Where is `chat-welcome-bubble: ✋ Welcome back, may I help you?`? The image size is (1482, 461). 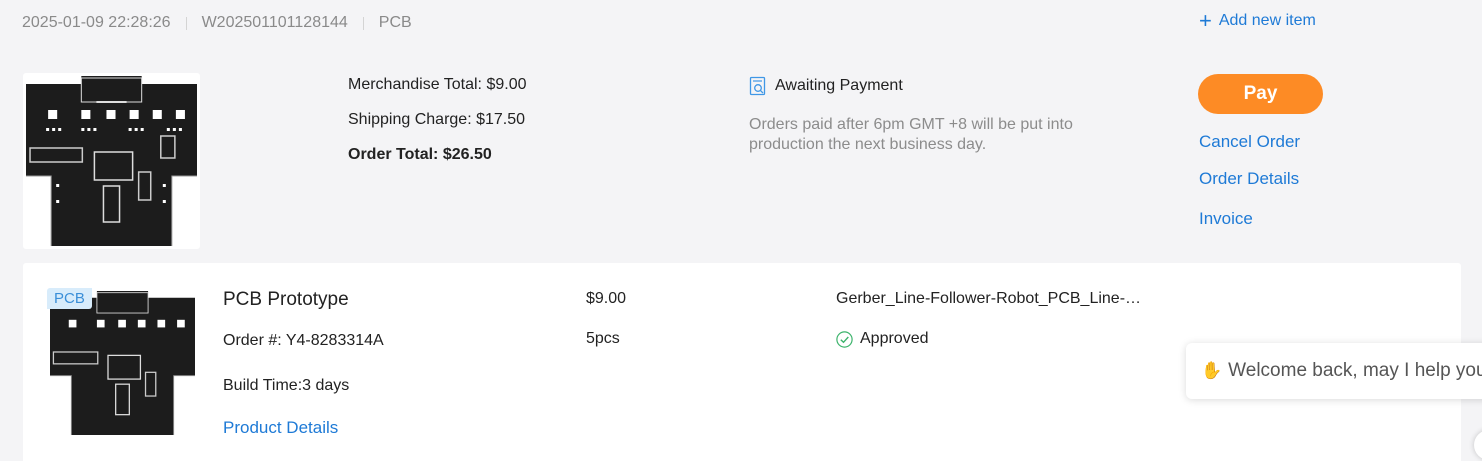
chat-welcome-bubble: ✋ Welcome back, may I help you? is located at coordinates (1334, 371).